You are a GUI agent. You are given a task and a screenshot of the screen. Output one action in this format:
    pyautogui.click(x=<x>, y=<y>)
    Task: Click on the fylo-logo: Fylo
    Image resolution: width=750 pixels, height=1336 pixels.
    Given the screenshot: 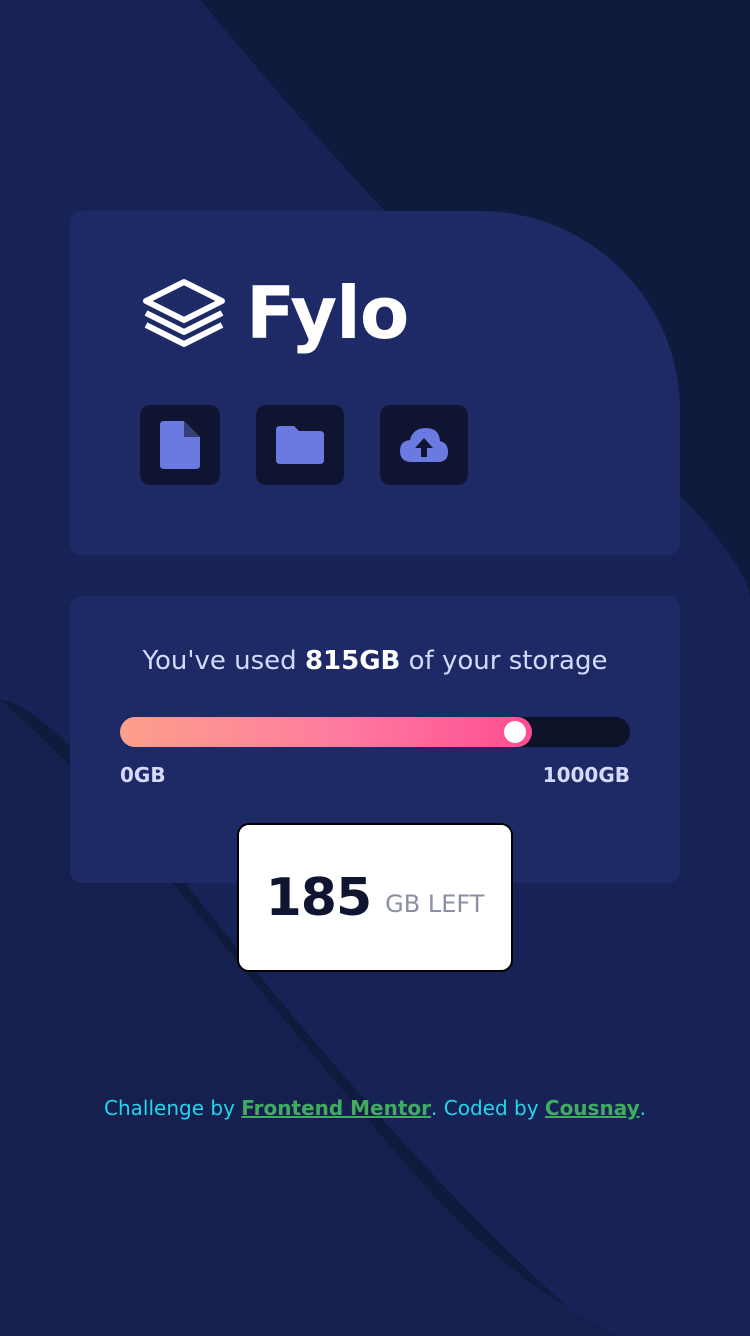 What is the action you would take?
    pyautogui.click(x=274, y=313)
    